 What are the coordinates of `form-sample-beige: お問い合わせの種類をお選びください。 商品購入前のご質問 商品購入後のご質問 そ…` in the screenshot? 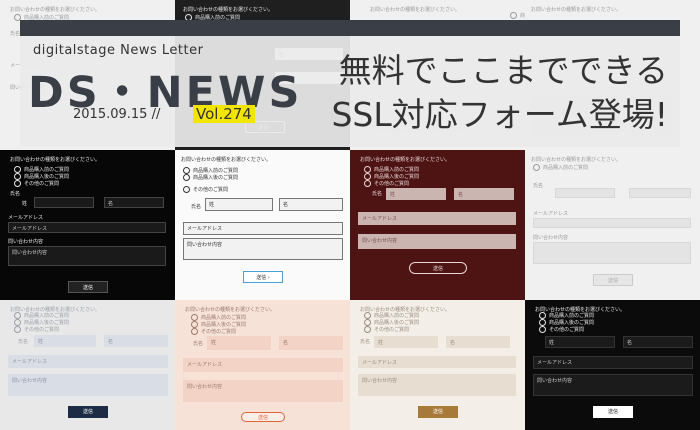 It's located at (437, 365).